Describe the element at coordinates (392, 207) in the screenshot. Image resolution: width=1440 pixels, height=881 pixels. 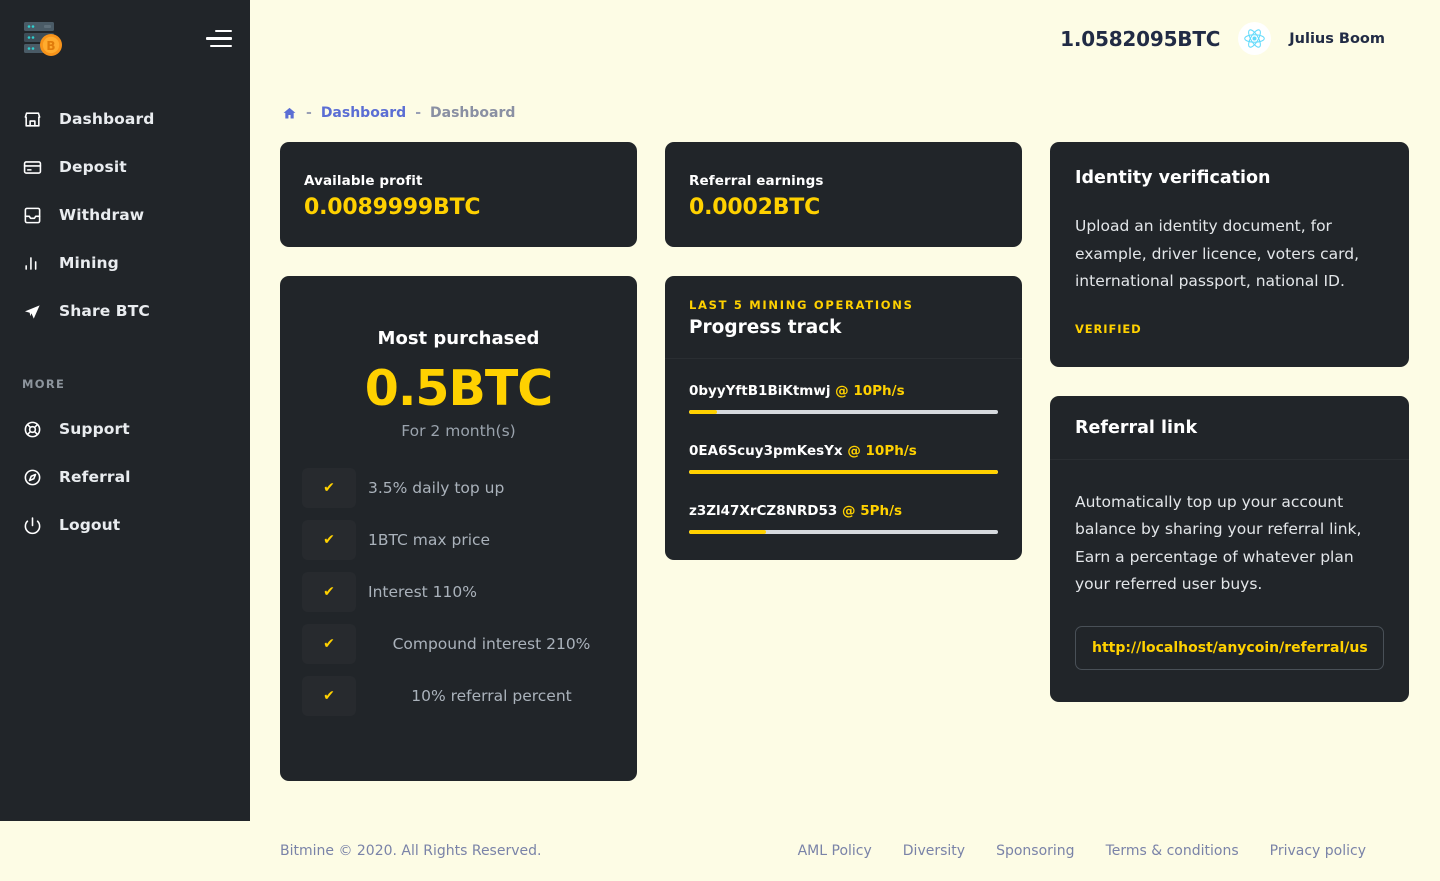
I see `available-profit-value: 0.0089999BTC` at that location.